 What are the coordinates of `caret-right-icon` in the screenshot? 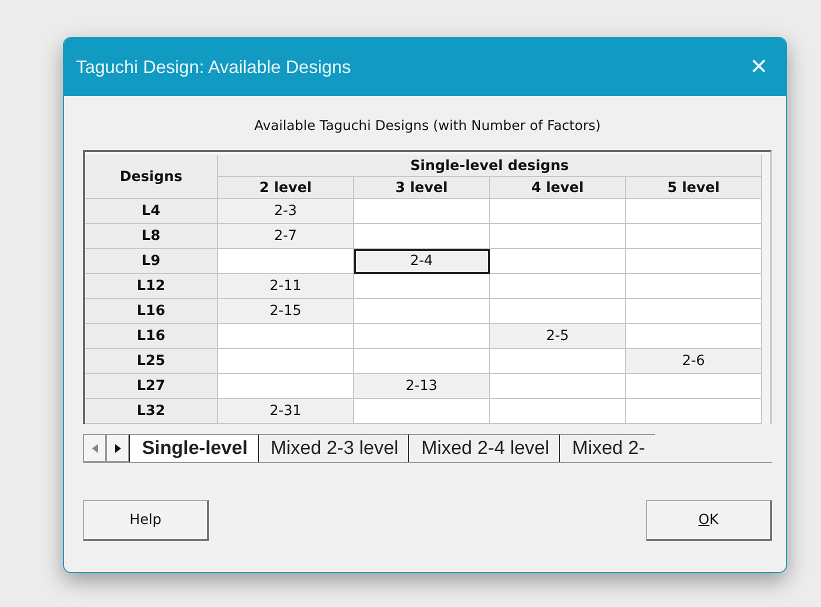 It's located at (117, 448).